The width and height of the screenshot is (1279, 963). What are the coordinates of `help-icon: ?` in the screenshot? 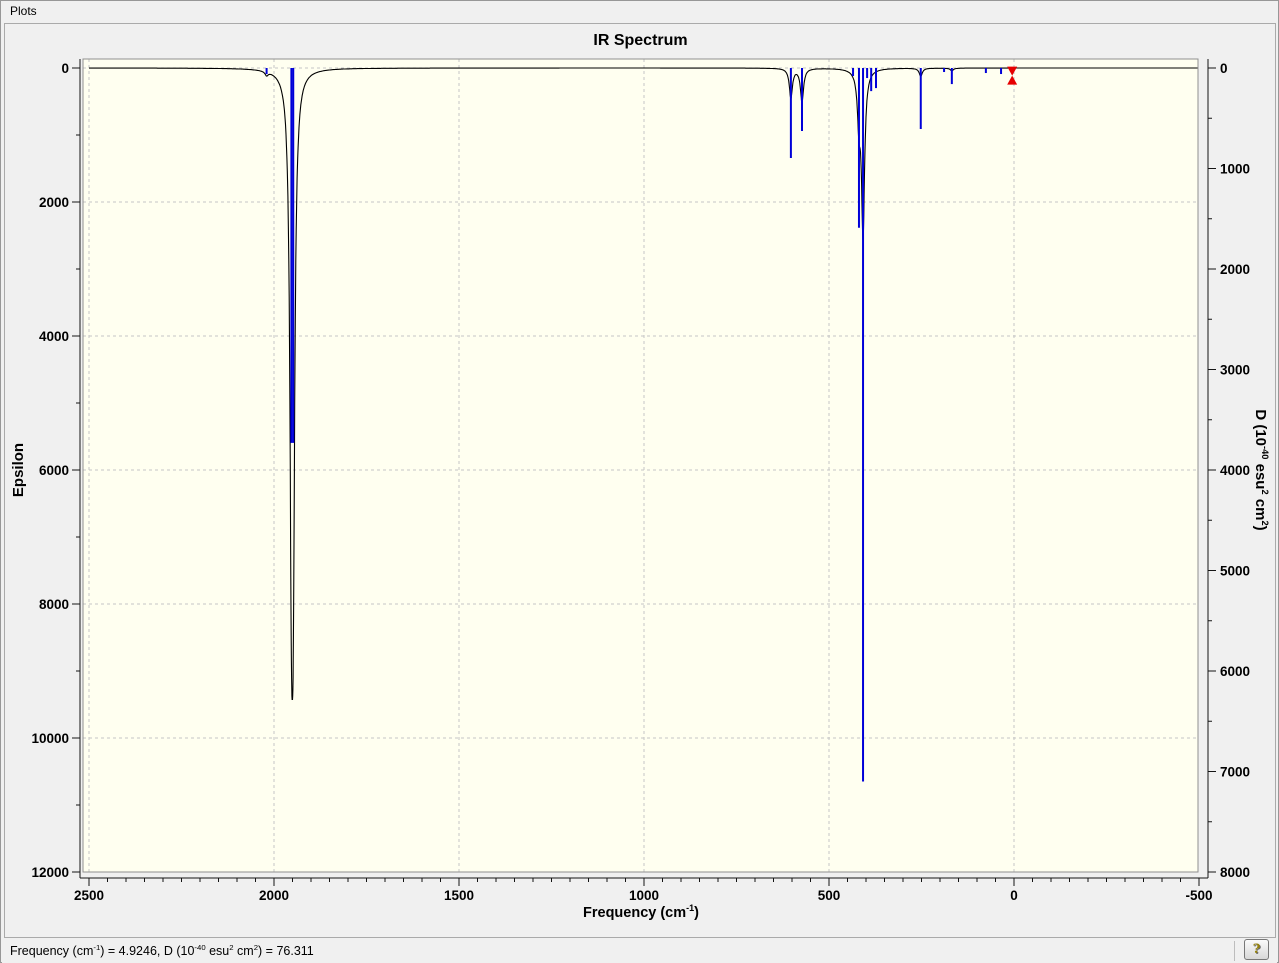 It's located at (1256, 949).